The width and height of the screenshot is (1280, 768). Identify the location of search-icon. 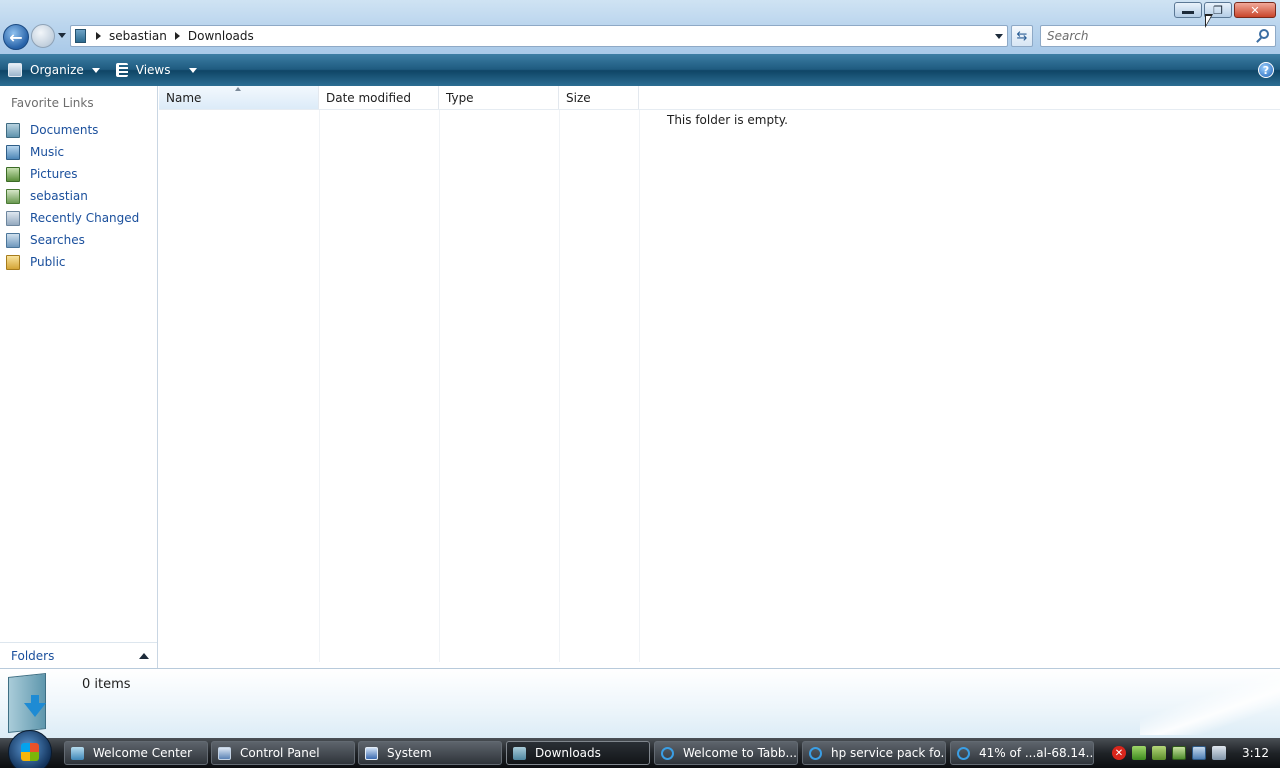
(1264, 34).